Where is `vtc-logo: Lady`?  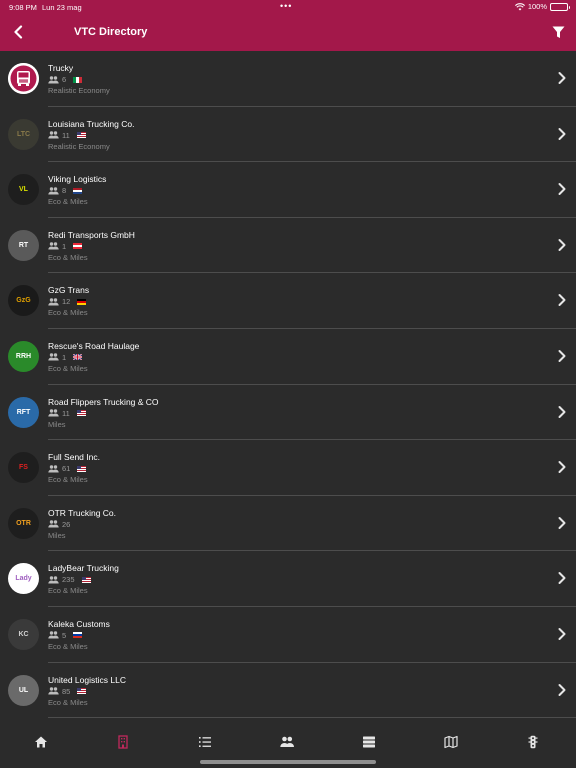 vtc-logo: Lady is located at coordinates (23, 579).